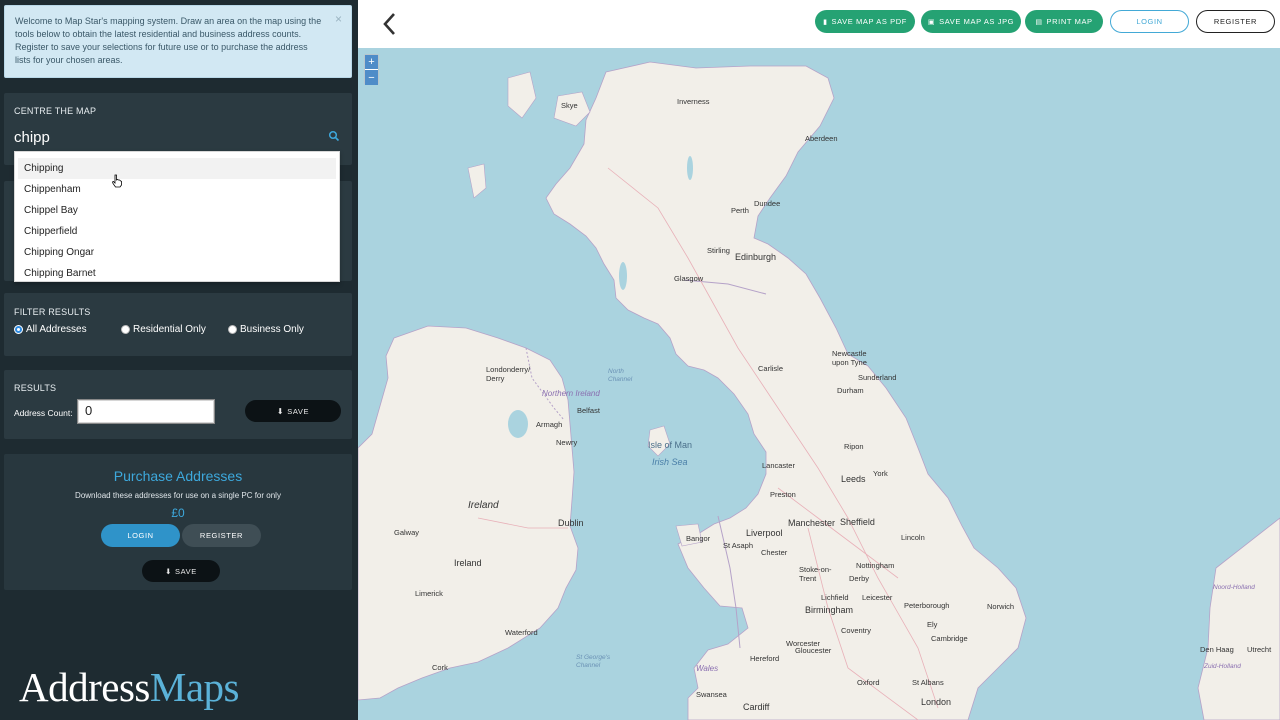 Image resolution: width=1280 pixels, height=720 pixels. Describe the element at coordinates (927, 605) in the screenshot. I see `map-label: Peterborough` at that location.